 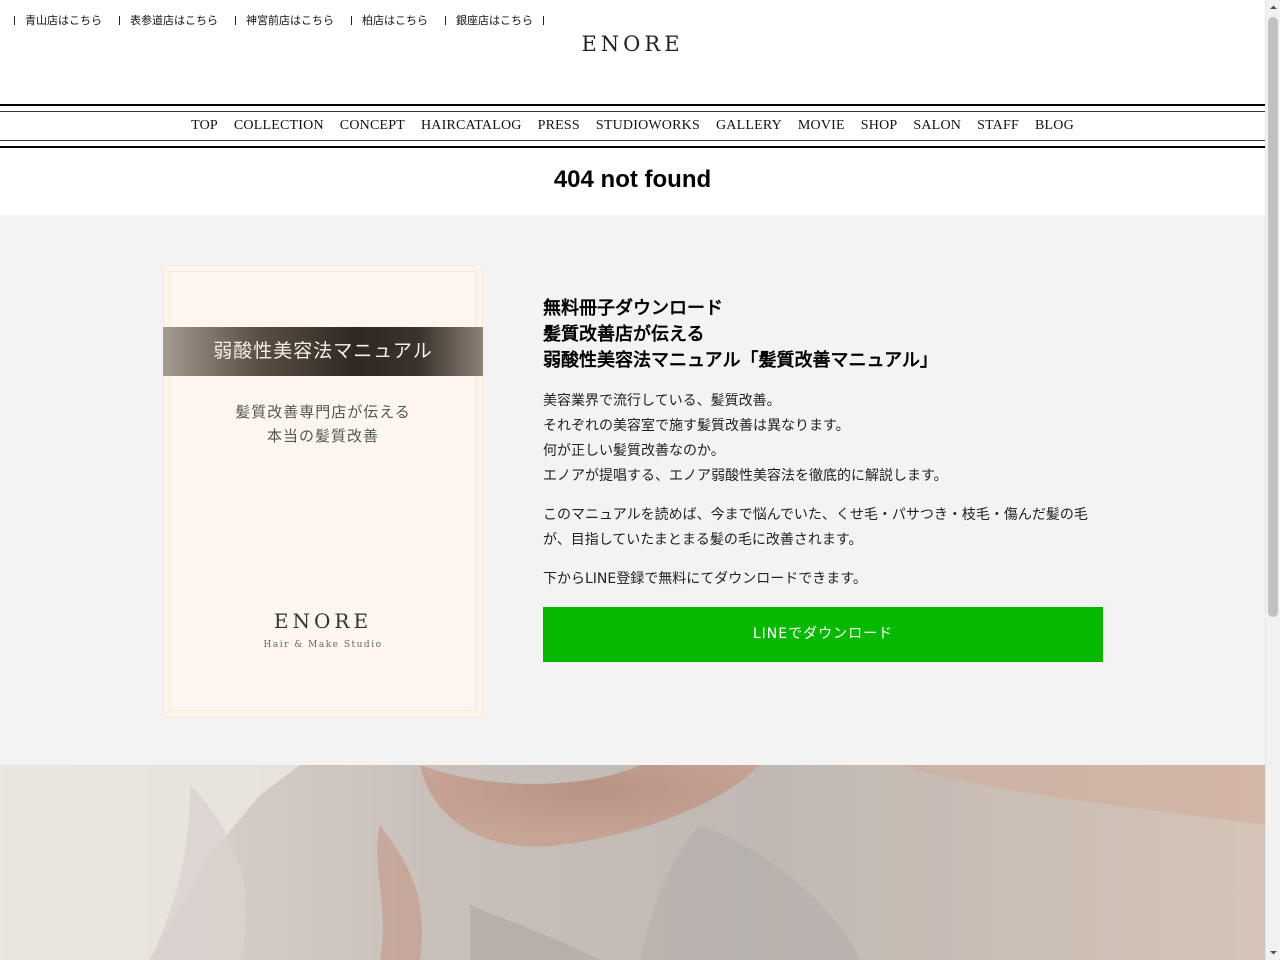 What do you see at coordinates (745, 476) in the screenshot?
I see `promo-text-line: エノアが提唱する、エノア弱酸性美容法を徹底的に解説します。` at bounding box center [745, 476].